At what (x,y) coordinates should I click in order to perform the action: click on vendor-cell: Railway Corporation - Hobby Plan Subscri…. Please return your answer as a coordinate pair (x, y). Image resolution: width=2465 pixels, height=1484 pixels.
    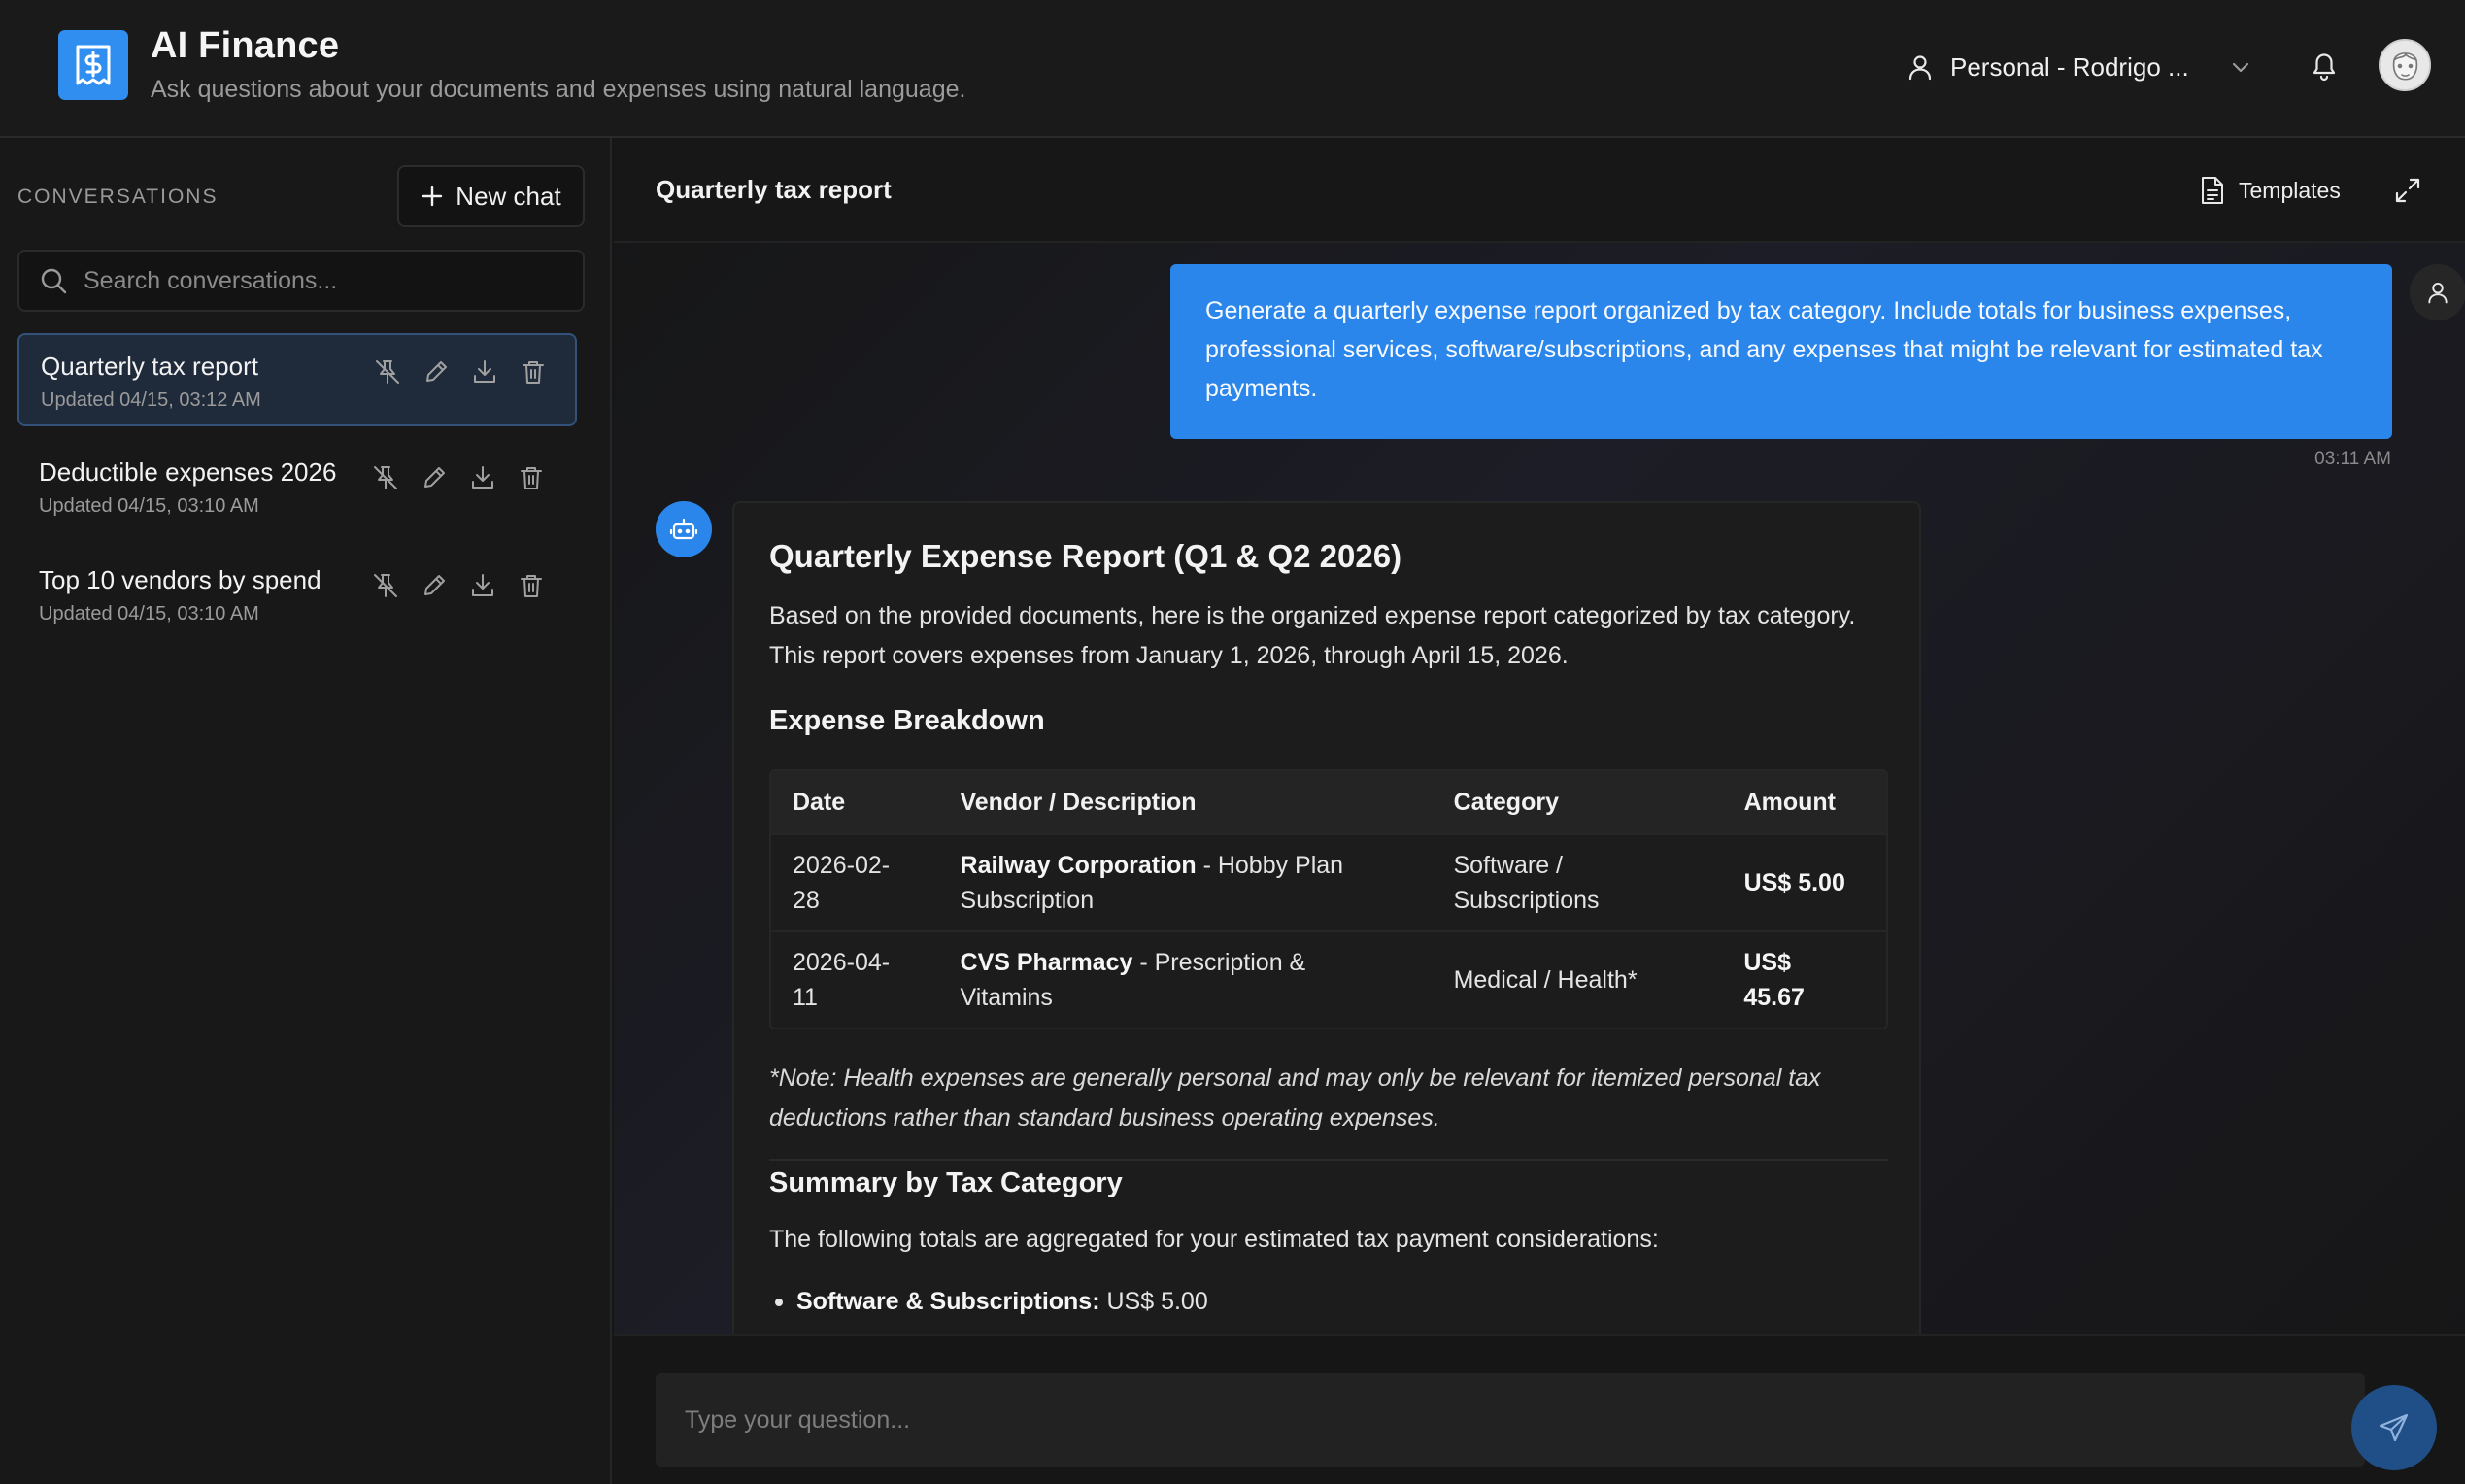
    Looking at the image, I should click on (1186, 883).